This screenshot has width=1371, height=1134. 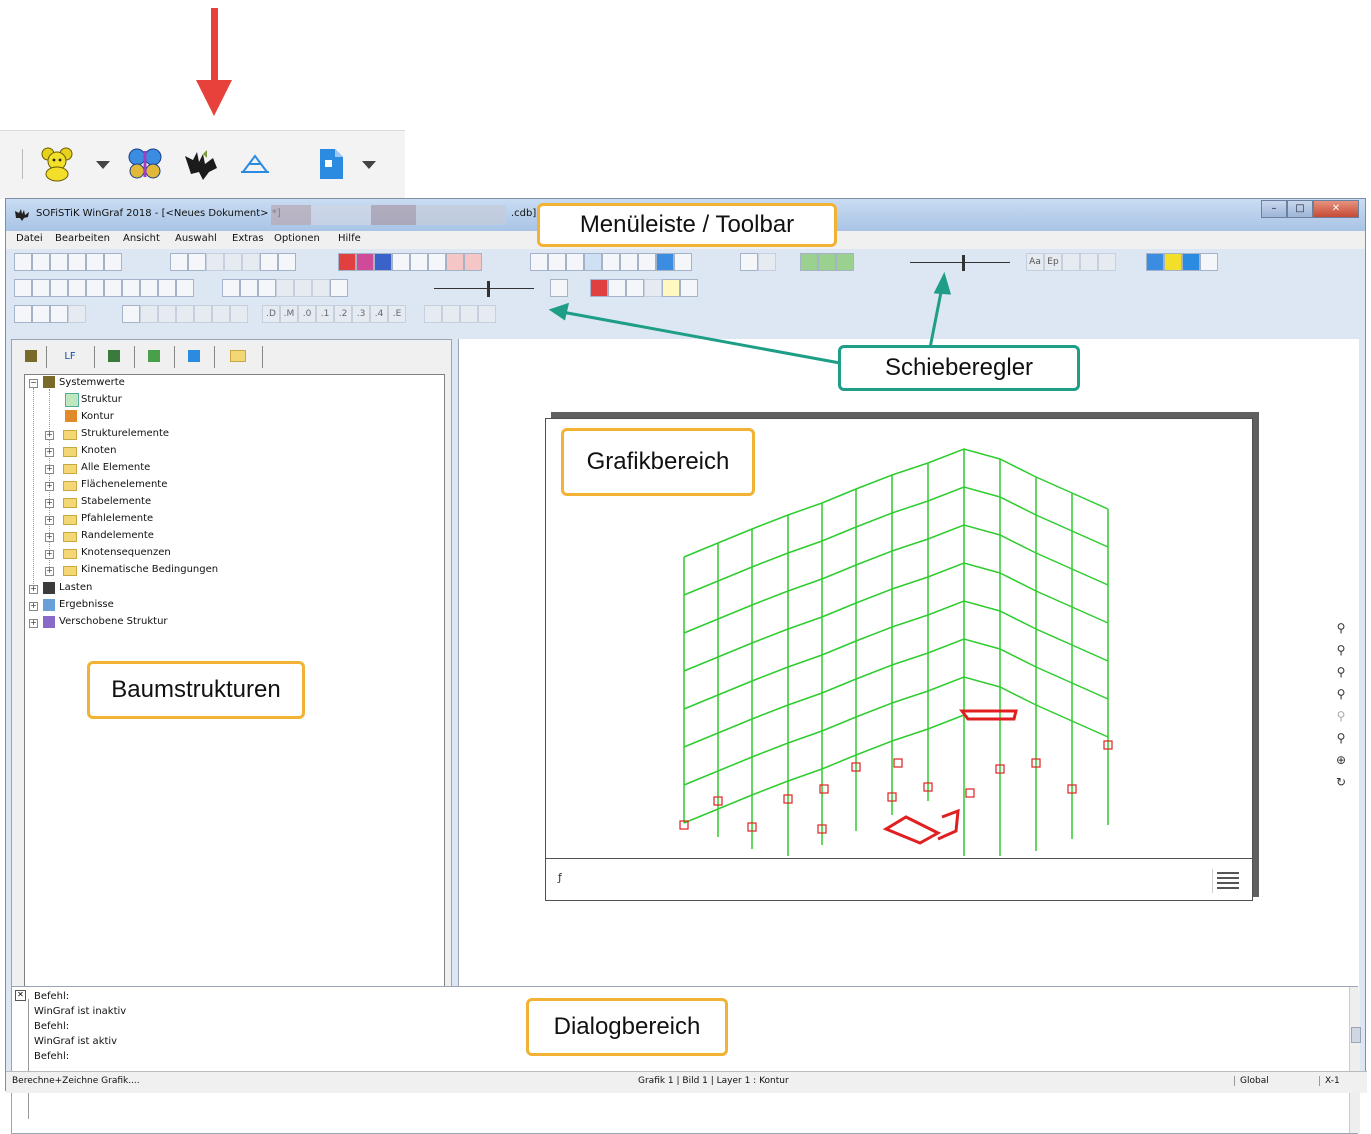 What do you see at coordinates (627, 1027) in the screenshot?
I see `callout-dialog: Dialogbereich` at bounding box center [627, 1027].